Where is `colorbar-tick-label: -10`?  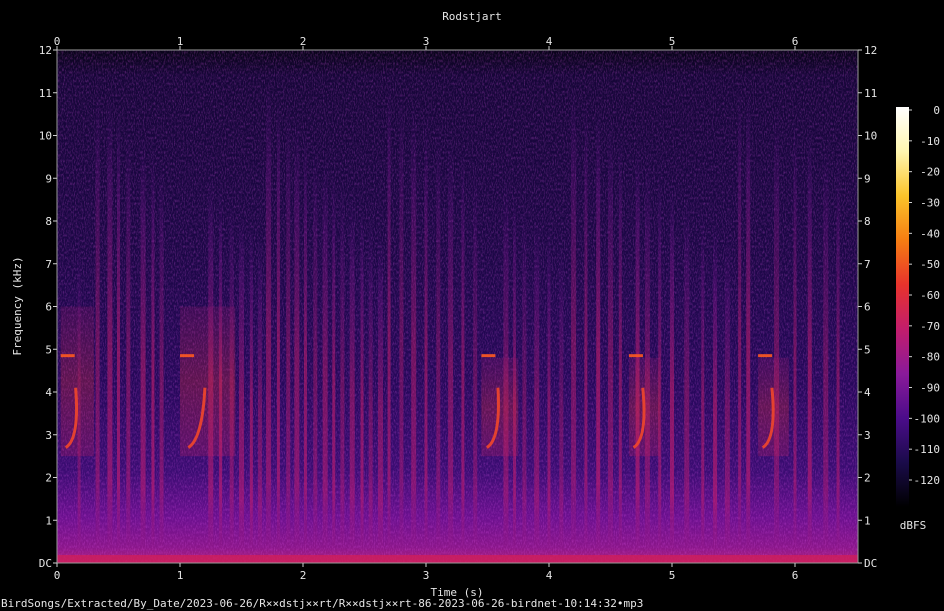
colorbar-tick-label: -10 is located at coordinates (930, 141).